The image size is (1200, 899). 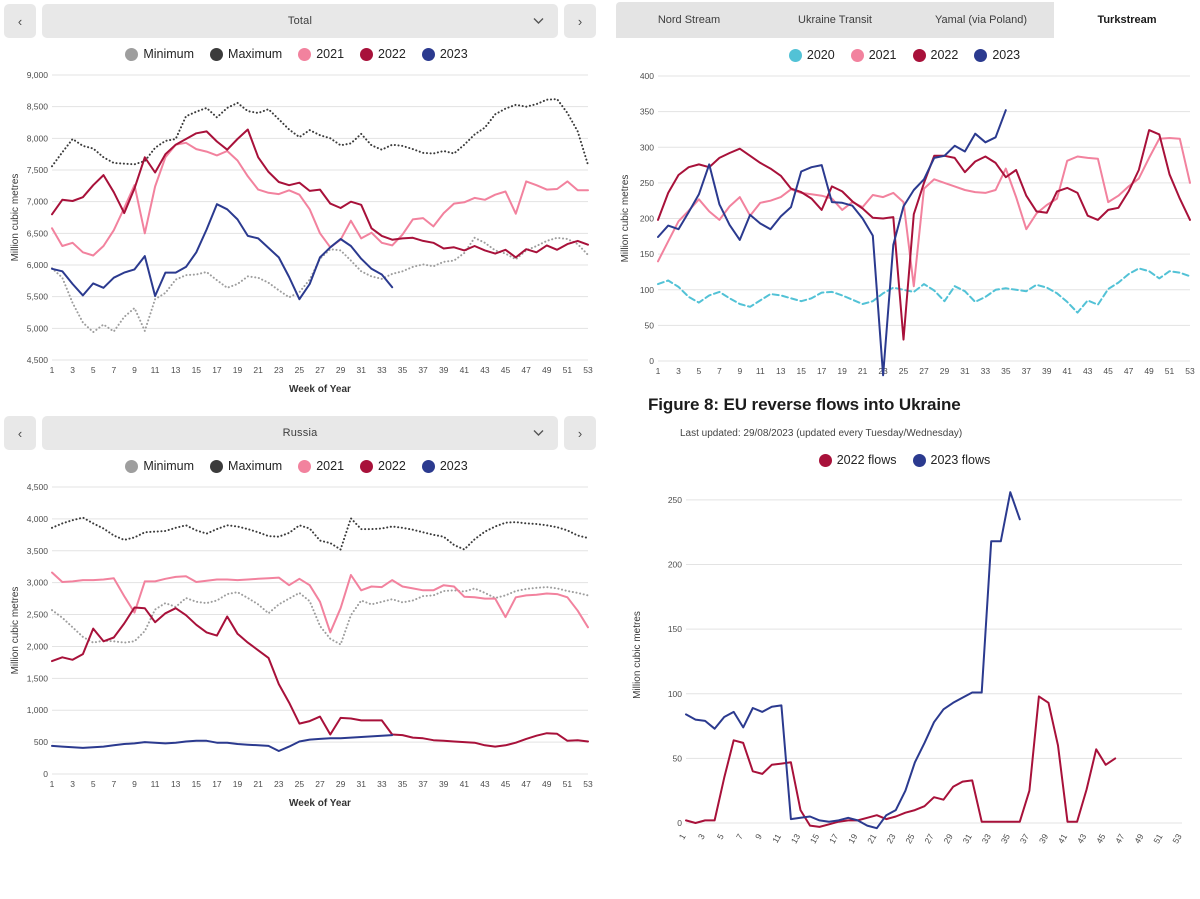 What do you see at coordinates (38, 75) in the screenshot?
I see `svg-text: 9,000` at bounding box center [38, 75].